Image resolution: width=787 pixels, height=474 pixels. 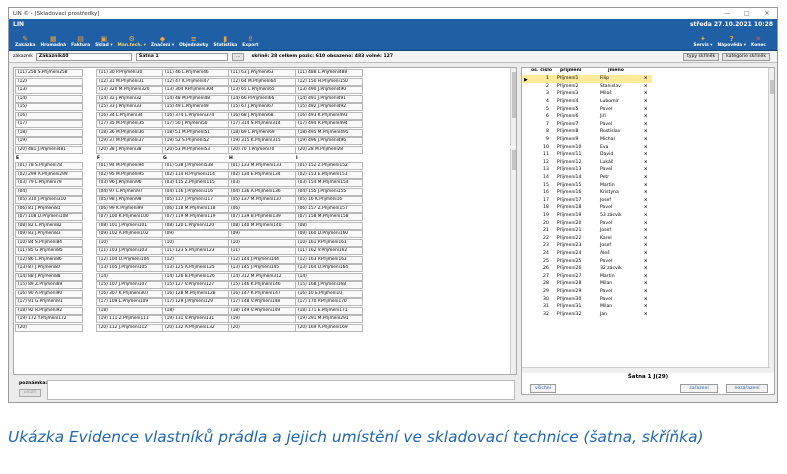 I want to click on locker-slot: (11) 103 J.Příjmení103, so click(x=130, y=251).